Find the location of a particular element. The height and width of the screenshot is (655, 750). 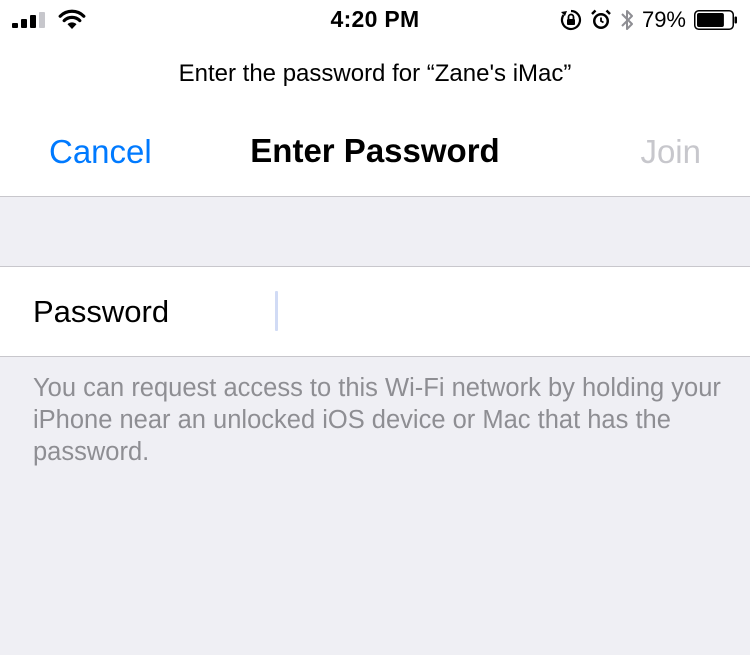

alarm-icon is located at coordinates (601, 19).